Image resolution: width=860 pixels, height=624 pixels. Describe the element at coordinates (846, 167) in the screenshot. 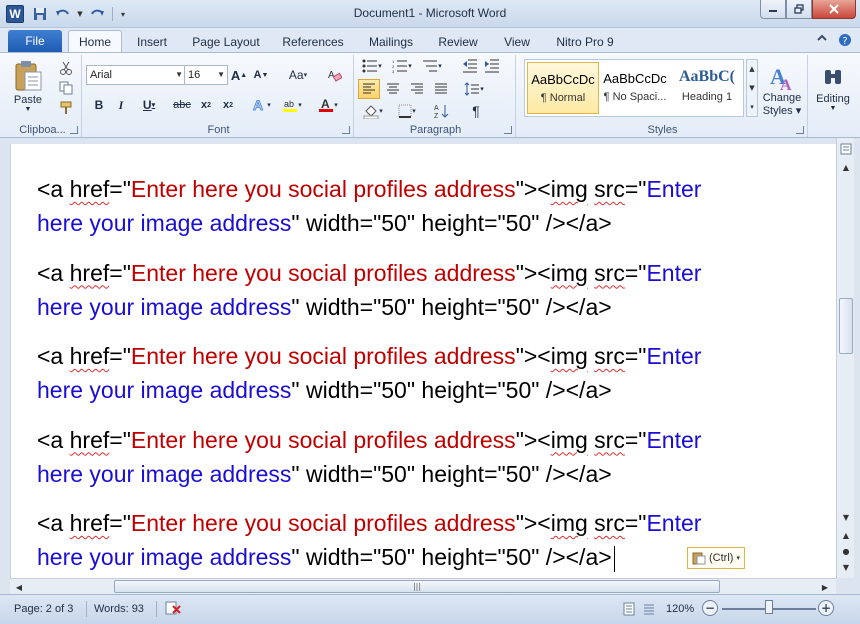

I see `scroll-up-icon: ▲` at that location.